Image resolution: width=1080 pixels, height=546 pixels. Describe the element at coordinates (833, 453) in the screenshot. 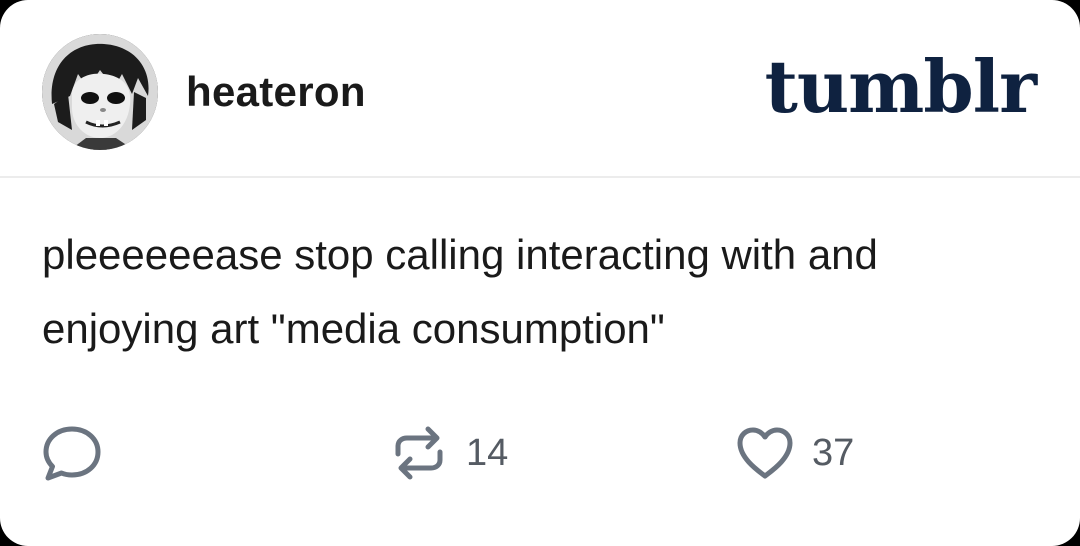

I see `like-count: 37` at that location.